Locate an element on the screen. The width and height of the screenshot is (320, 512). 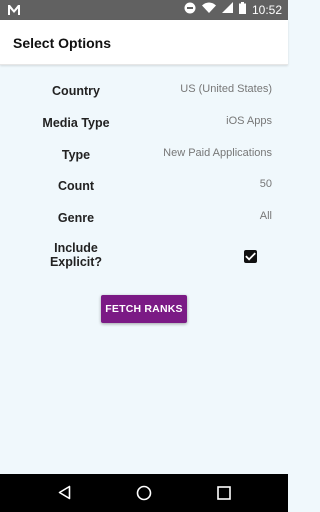
genre-value: All is located at coordinates (266, 216).